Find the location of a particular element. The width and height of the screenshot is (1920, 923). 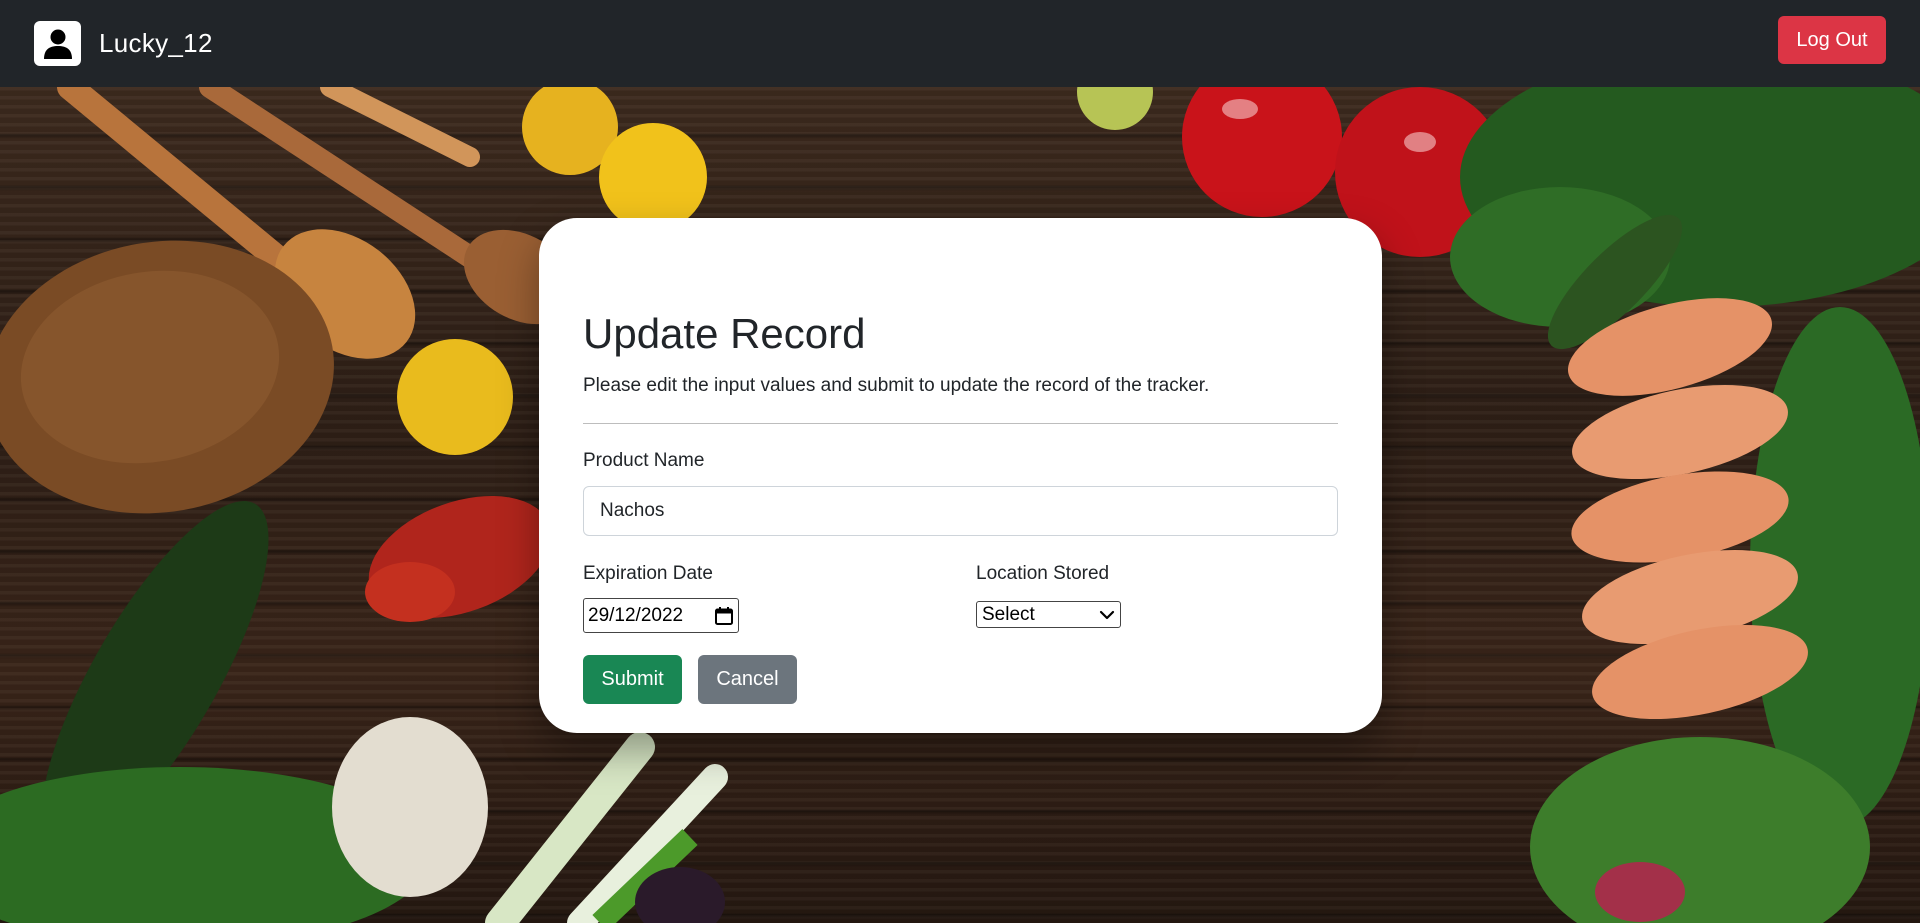

location-selected-value: Select is located at coordinates (1008, 614).